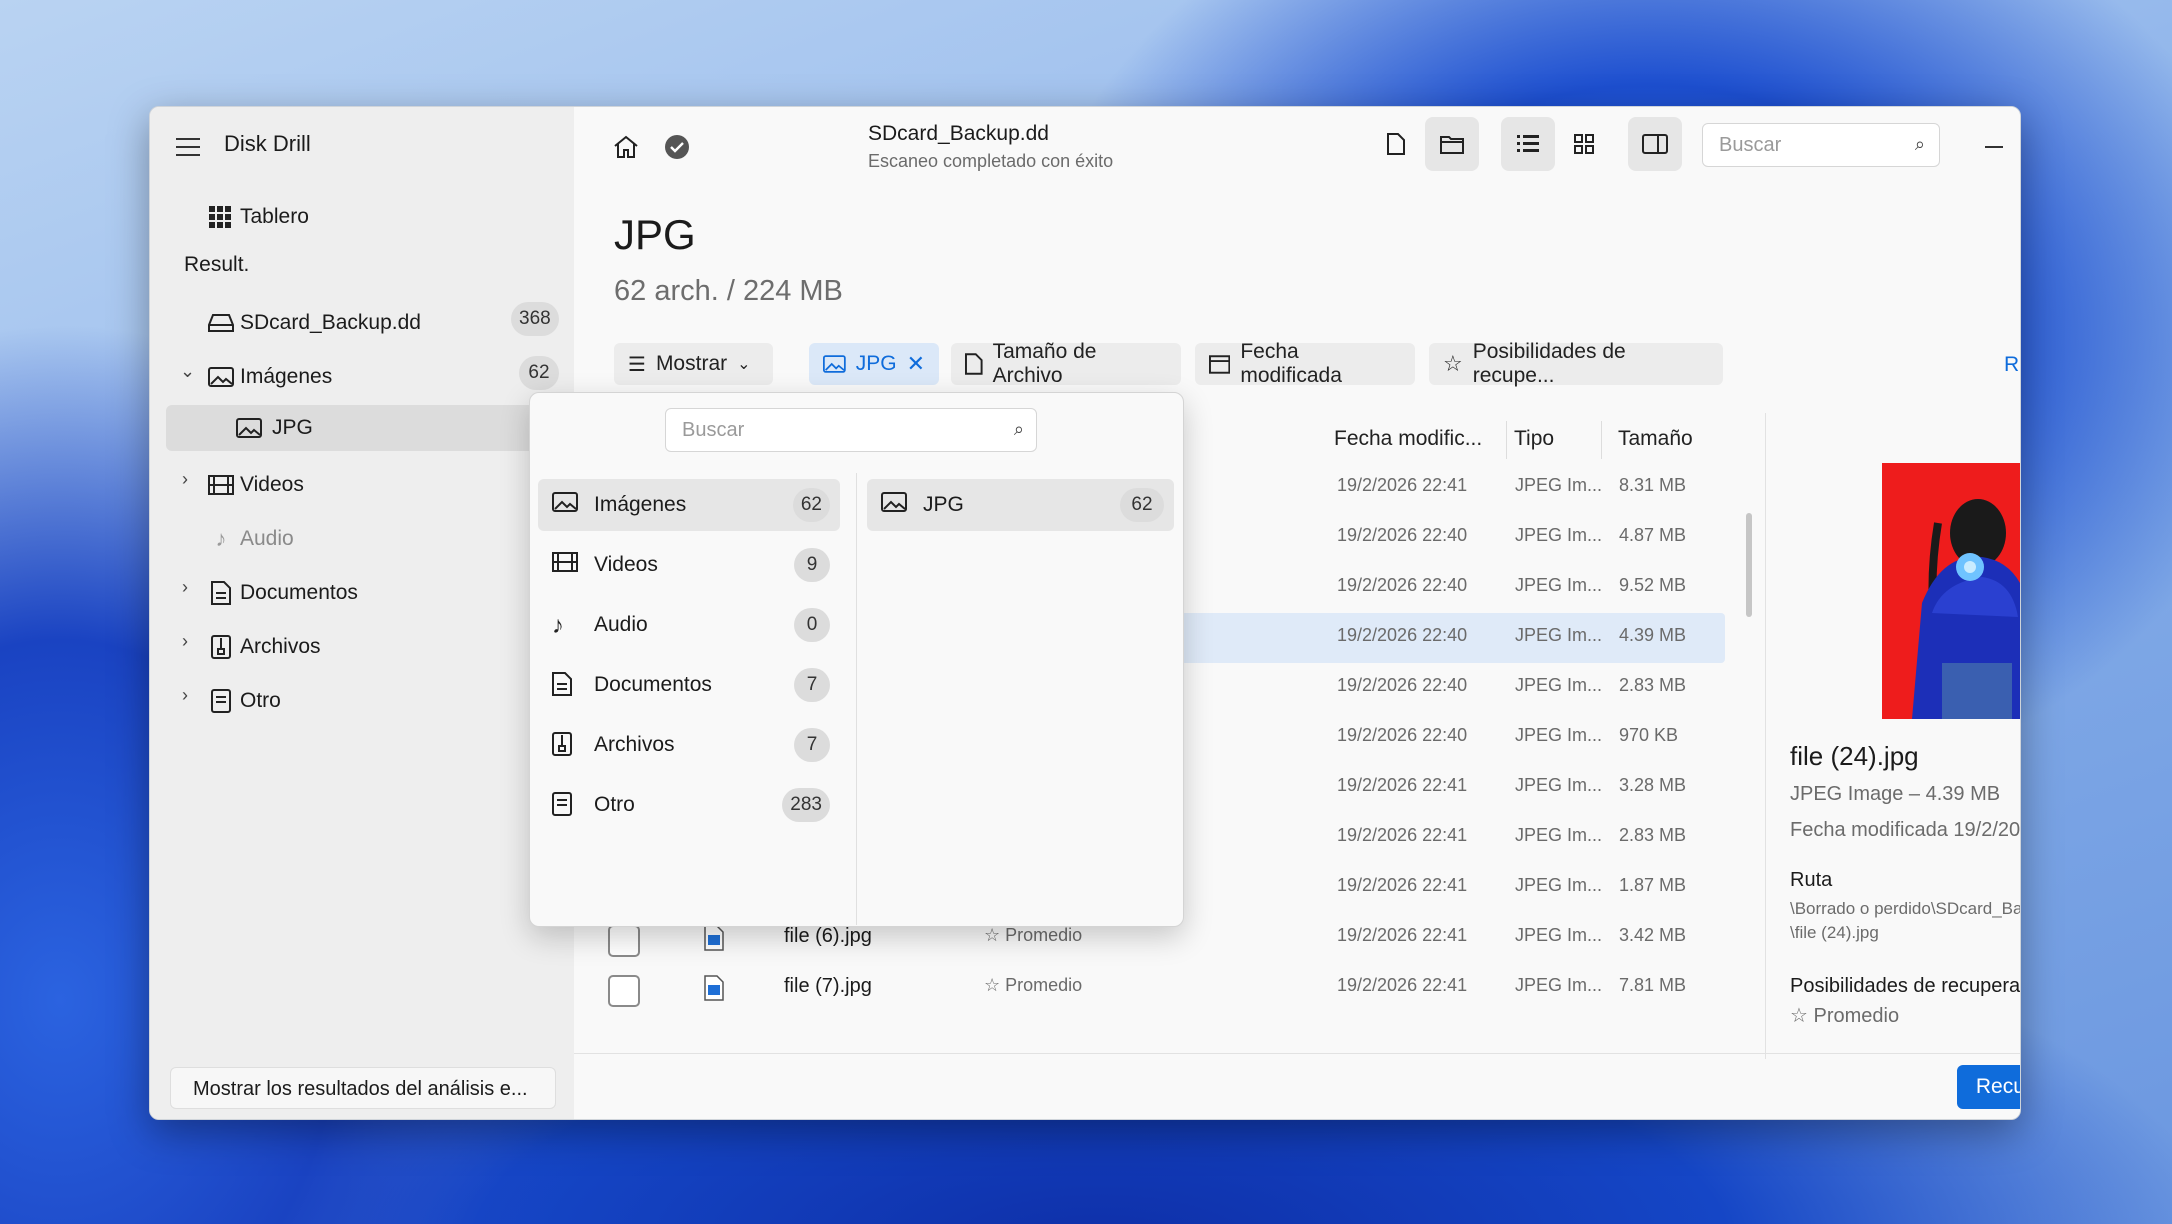  Describe the element at coordinates (358, 701) in the screenshot. I see `sidebar-item-other: Otro` at that location.